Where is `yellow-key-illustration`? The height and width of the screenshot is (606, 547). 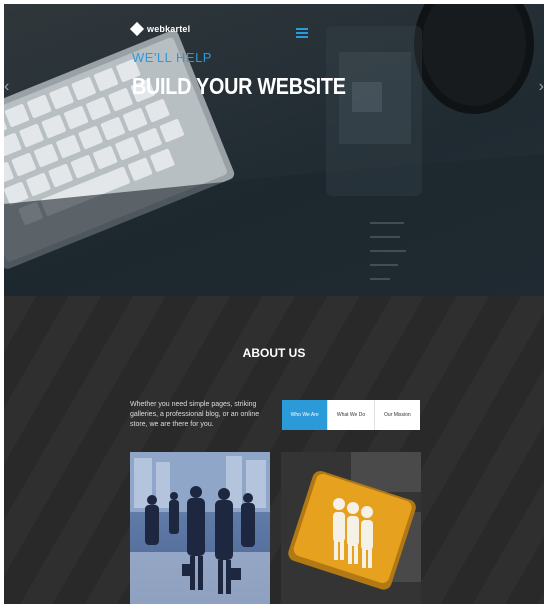
yellow-key-illustration is located at coordinates (351, 528).